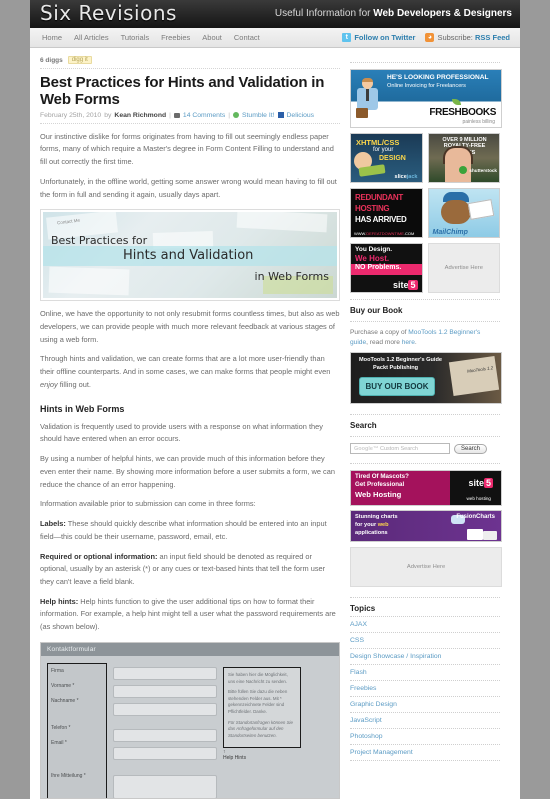 The height and width of the screenshot is (799, 550). What do you see at coordinates (175, 37) in the screenshot?
I see `nav-item-freebies: Freebies` at bounding box center [175, 37].